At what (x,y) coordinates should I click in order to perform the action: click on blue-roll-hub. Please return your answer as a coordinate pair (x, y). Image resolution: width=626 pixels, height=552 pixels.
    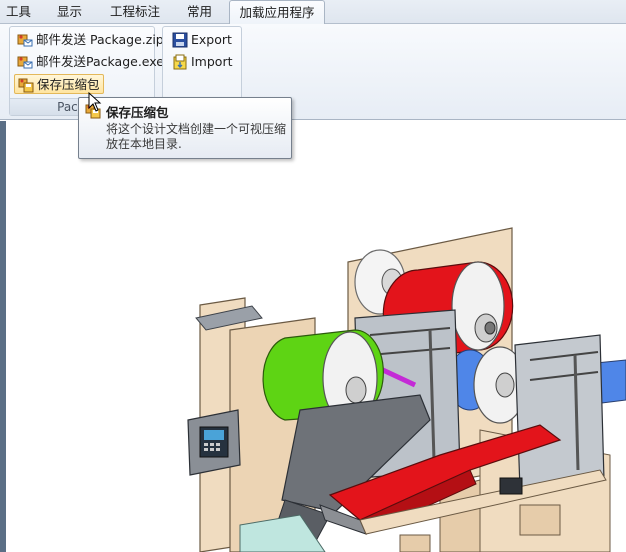
    Looking at the image, I should click on (505, 385).